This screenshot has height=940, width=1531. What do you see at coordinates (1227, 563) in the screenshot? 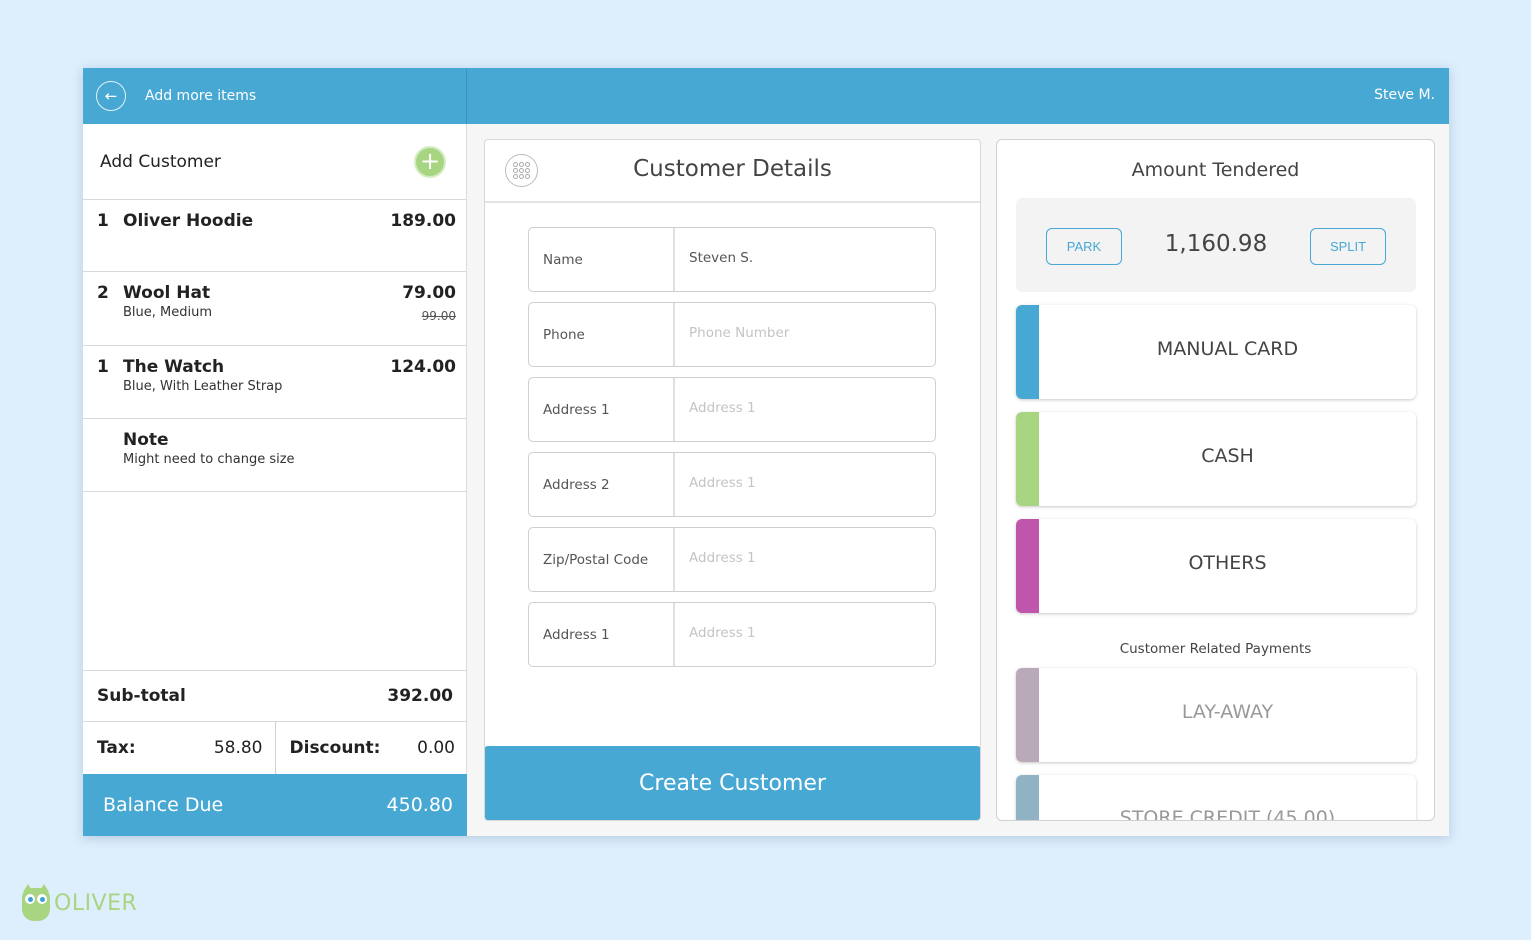
I see `others-label: OTHERS` at bounding box center [1227, 563].